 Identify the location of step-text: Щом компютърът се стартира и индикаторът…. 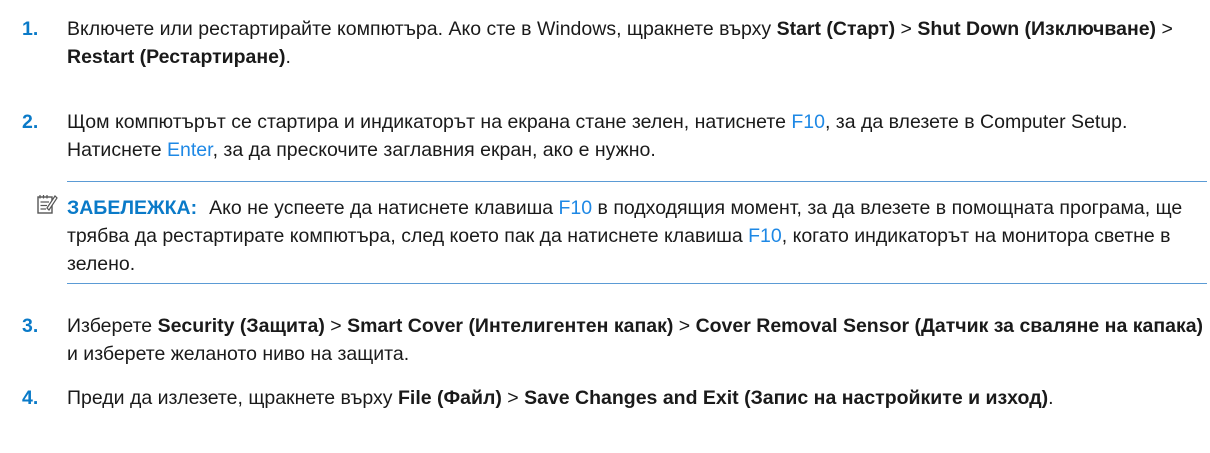
(637, 136).